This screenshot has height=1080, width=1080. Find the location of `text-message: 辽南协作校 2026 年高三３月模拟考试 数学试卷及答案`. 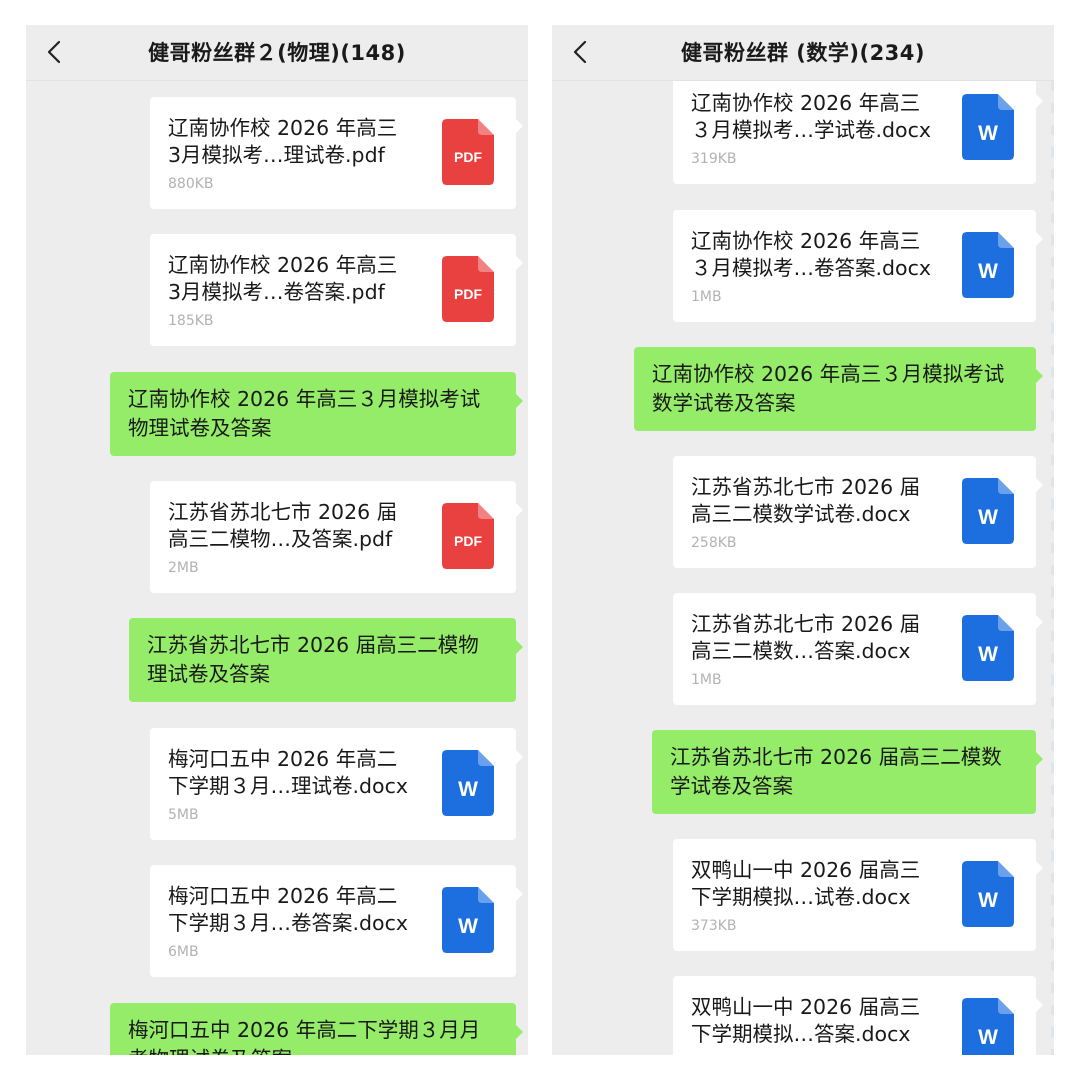

text-message: 辽南协作校 2026 年高三３月模拟考试 数学试卷及答案 is located at coordinates (838, 389).